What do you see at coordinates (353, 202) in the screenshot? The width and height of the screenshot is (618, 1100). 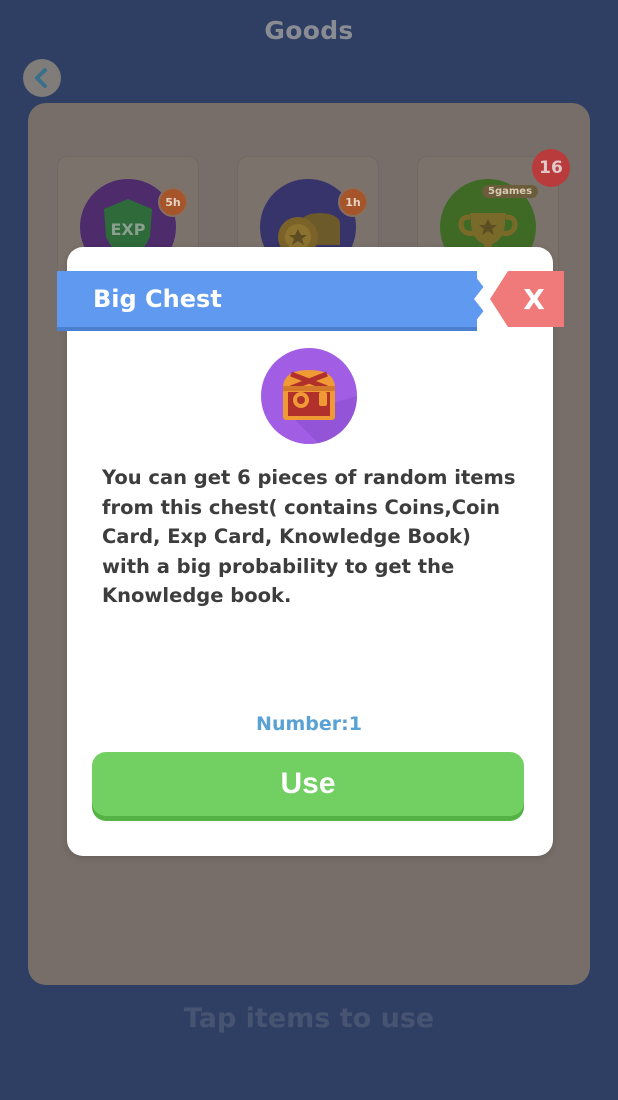 I see `timer-badge: 1h` at bounding box center [353, 202].